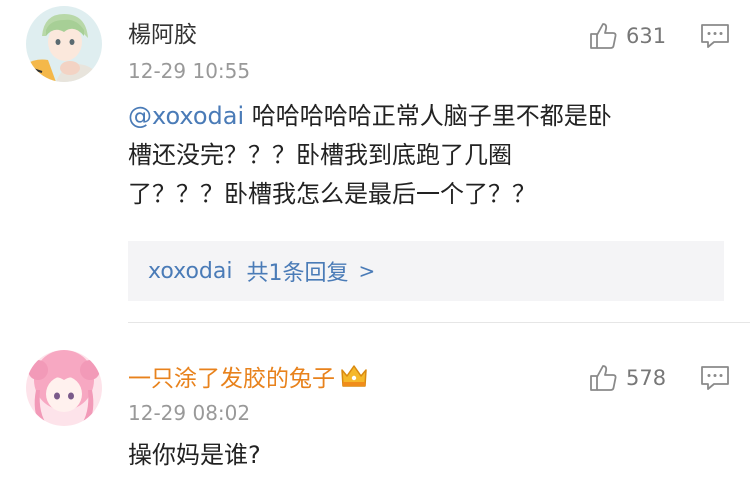  I want to click on reply-author: xoxodai, so click(190, 271).